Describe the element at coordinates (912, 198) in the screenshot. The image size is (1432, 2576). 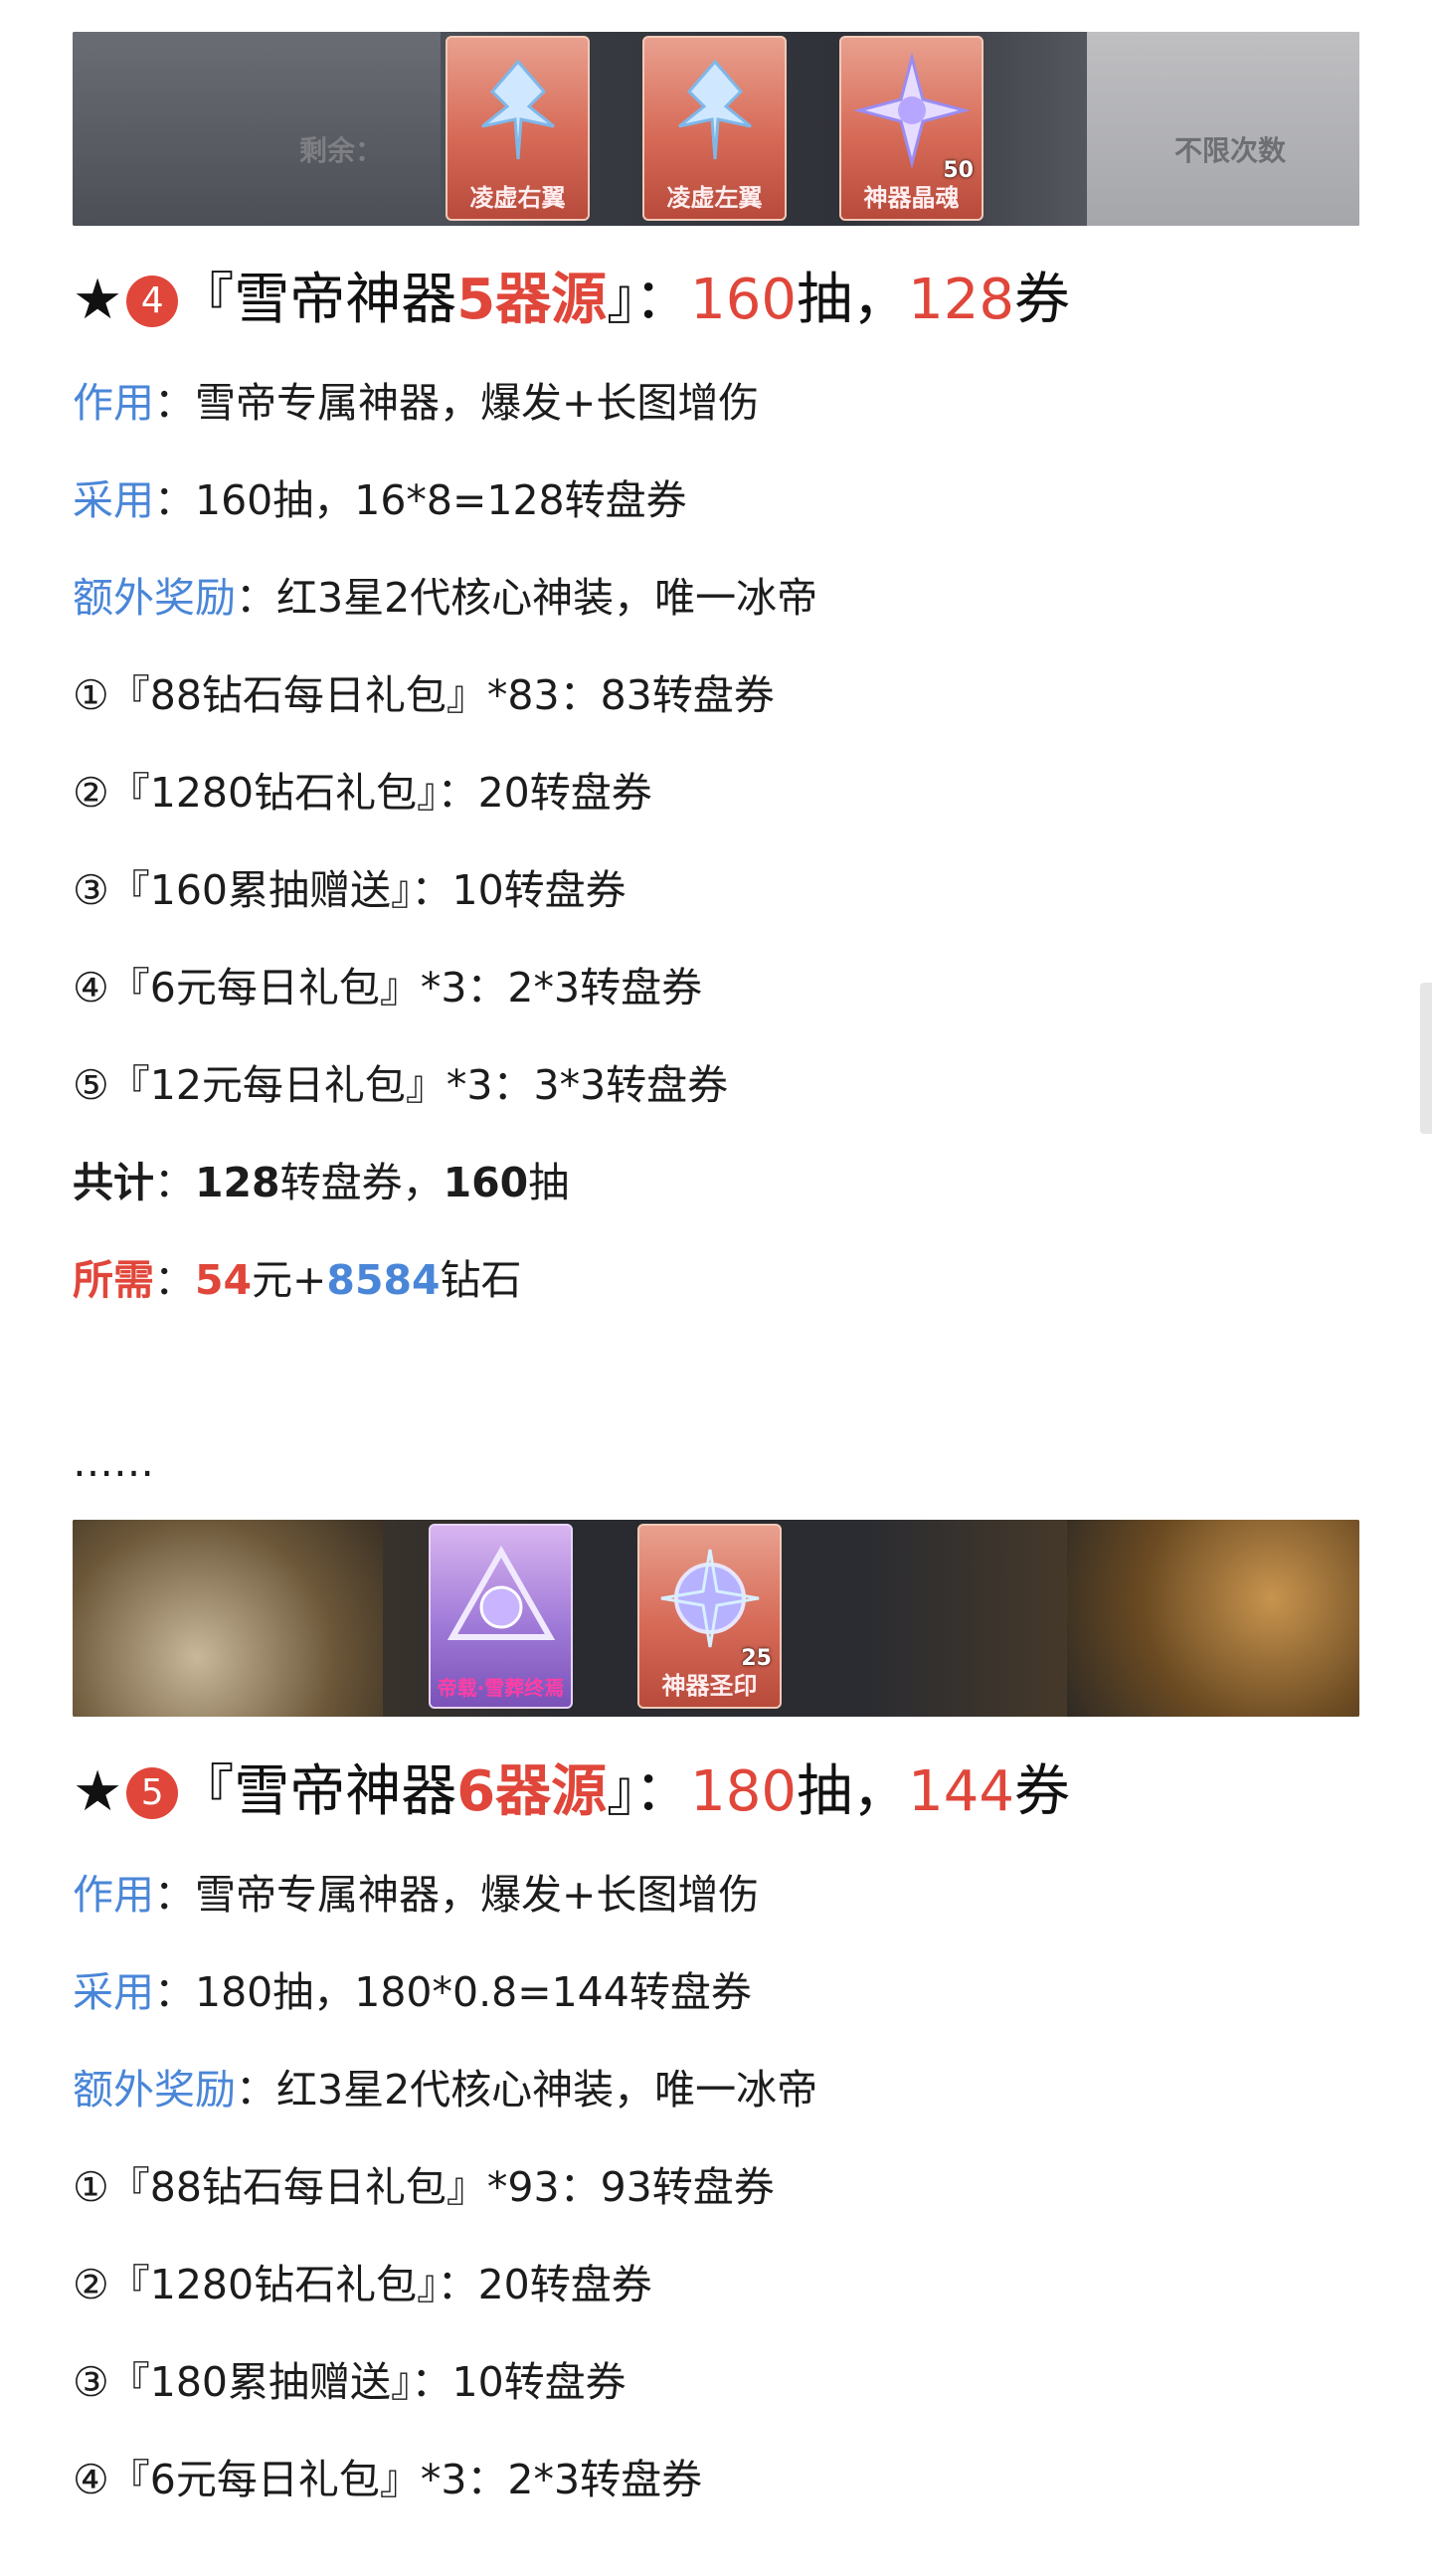
I see `item-label: 神器晶魂` at that location.